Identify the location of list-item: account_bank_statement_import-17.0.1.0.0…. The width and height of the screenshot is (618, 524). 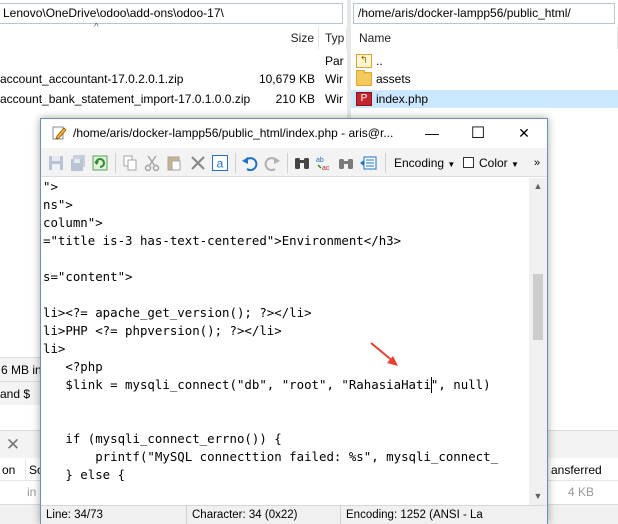
(173, 99).